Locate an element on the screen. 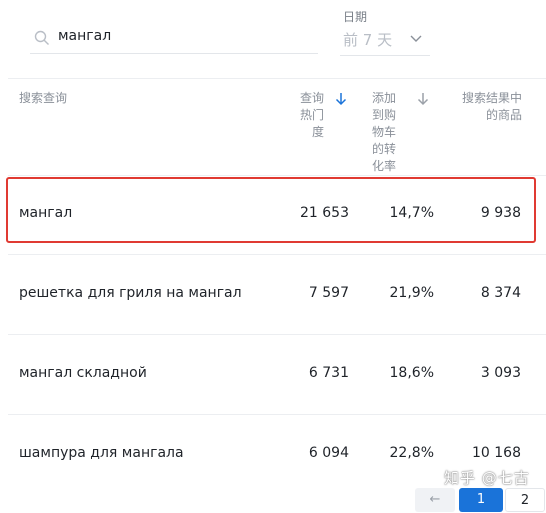 This screenshot has width=546, height=513. row-popularity: 6 094 is located at coordinates (328, 453).